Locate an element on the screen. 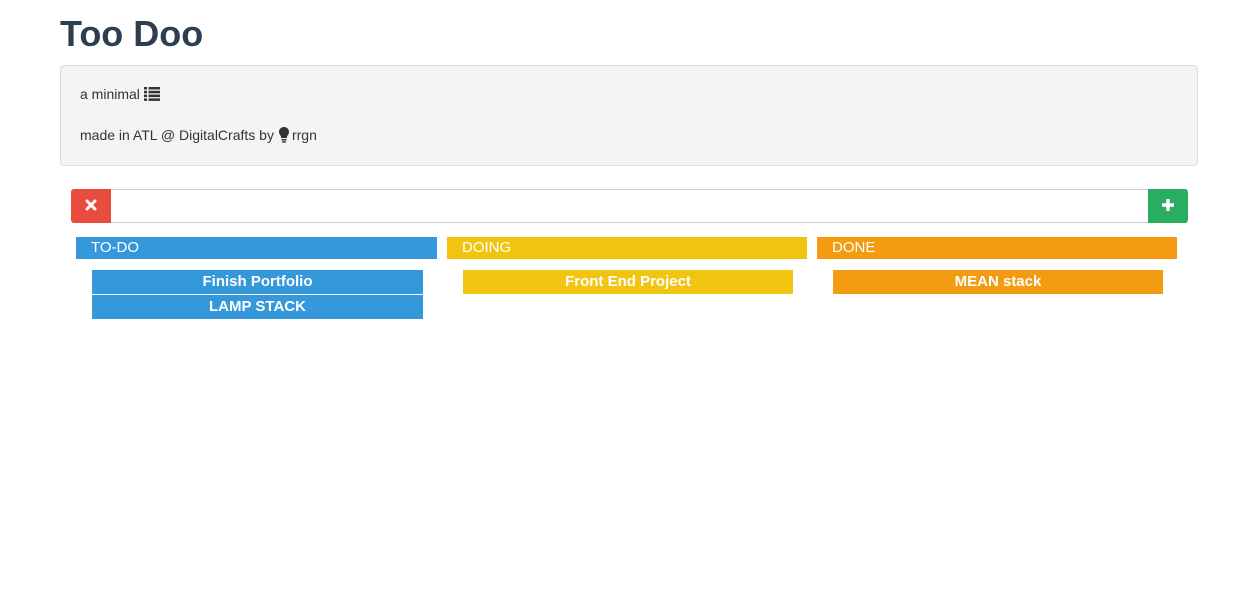  task-card: MEAN stack is located at coordinates (998, 282).